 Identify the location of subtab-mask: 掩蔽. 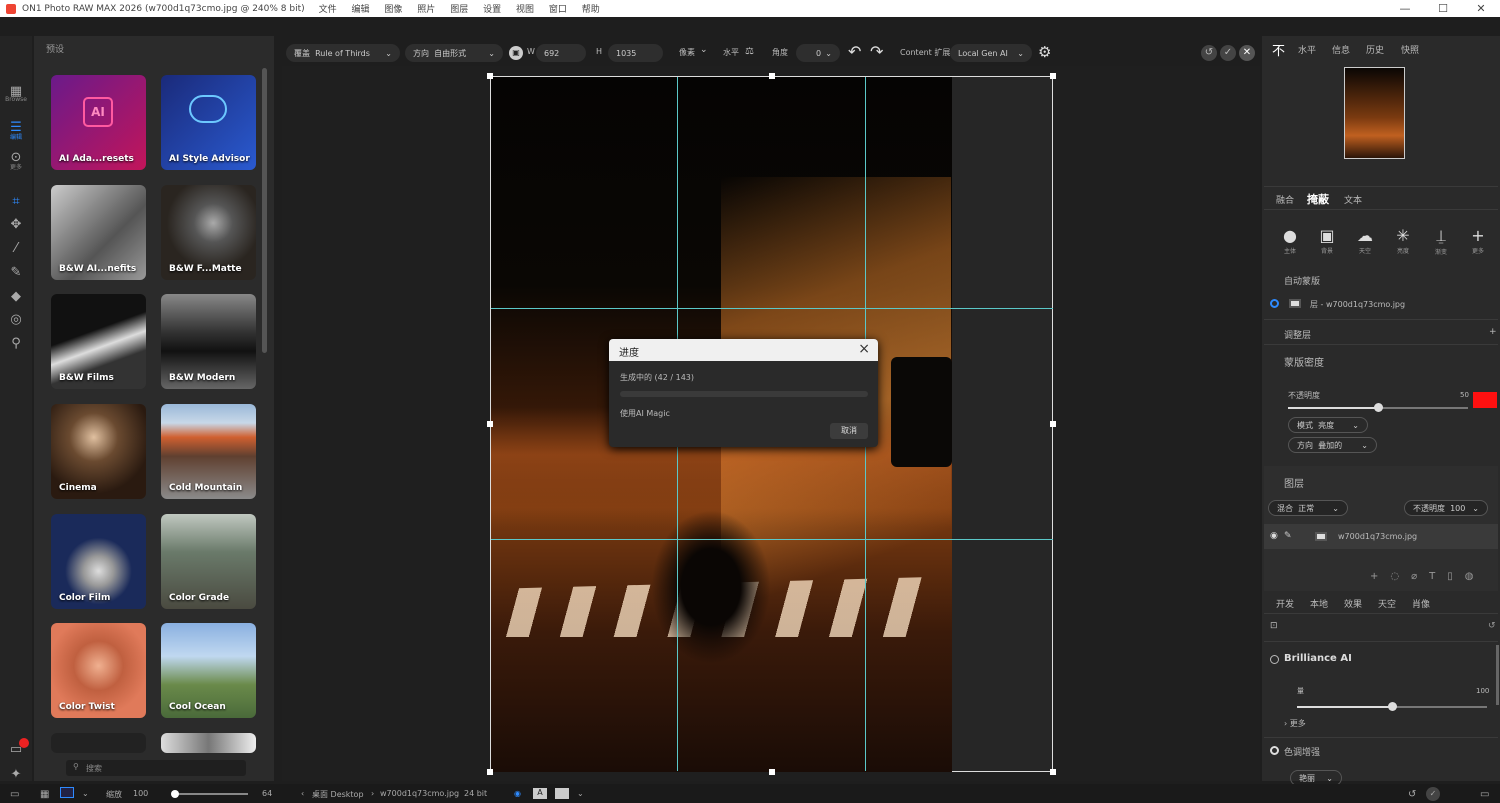
(1318, 199).